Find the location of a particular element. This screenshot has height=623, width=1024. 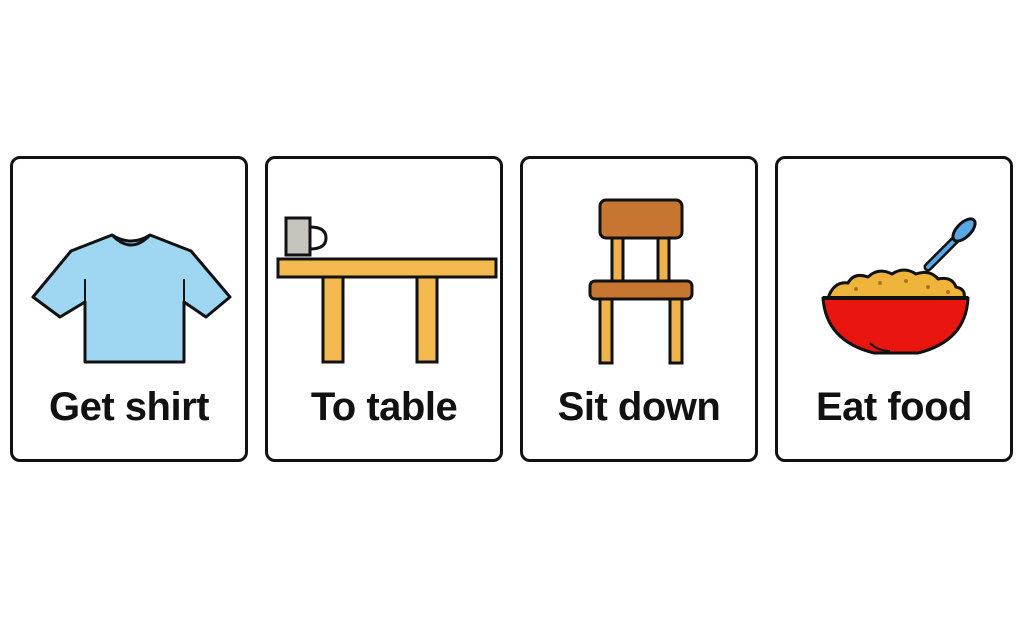

shirt-icon is located at coordinates (131, 298).